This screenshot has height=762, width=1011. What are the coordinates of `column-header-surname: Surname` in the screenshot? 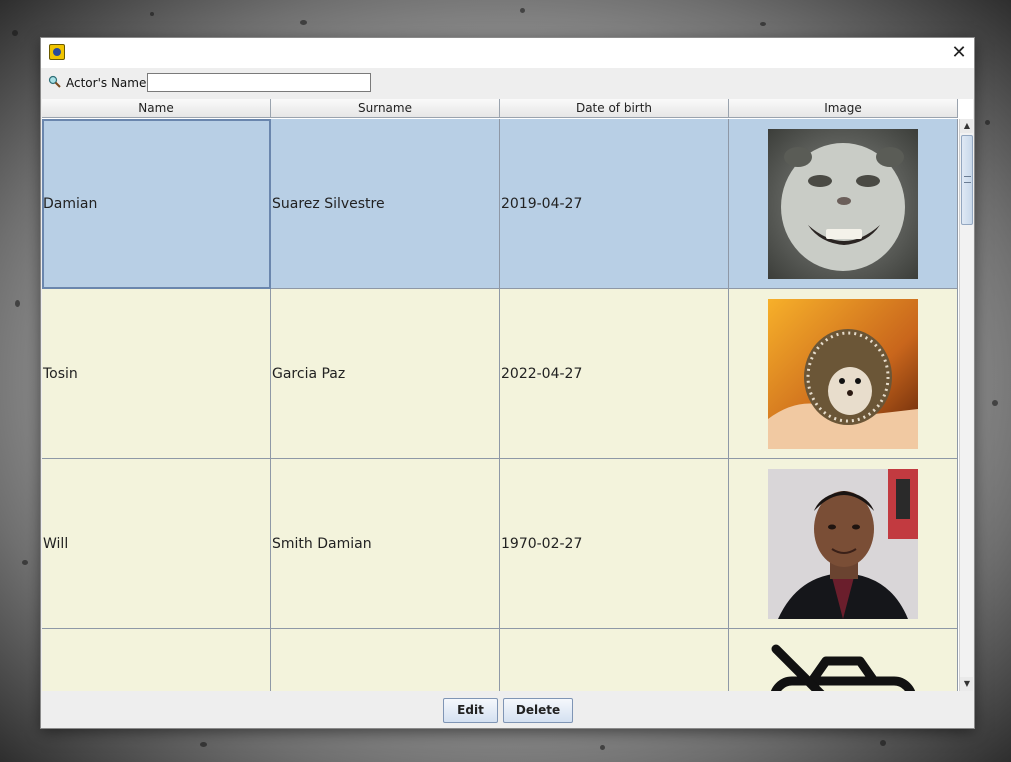 It's located at (385, 108).